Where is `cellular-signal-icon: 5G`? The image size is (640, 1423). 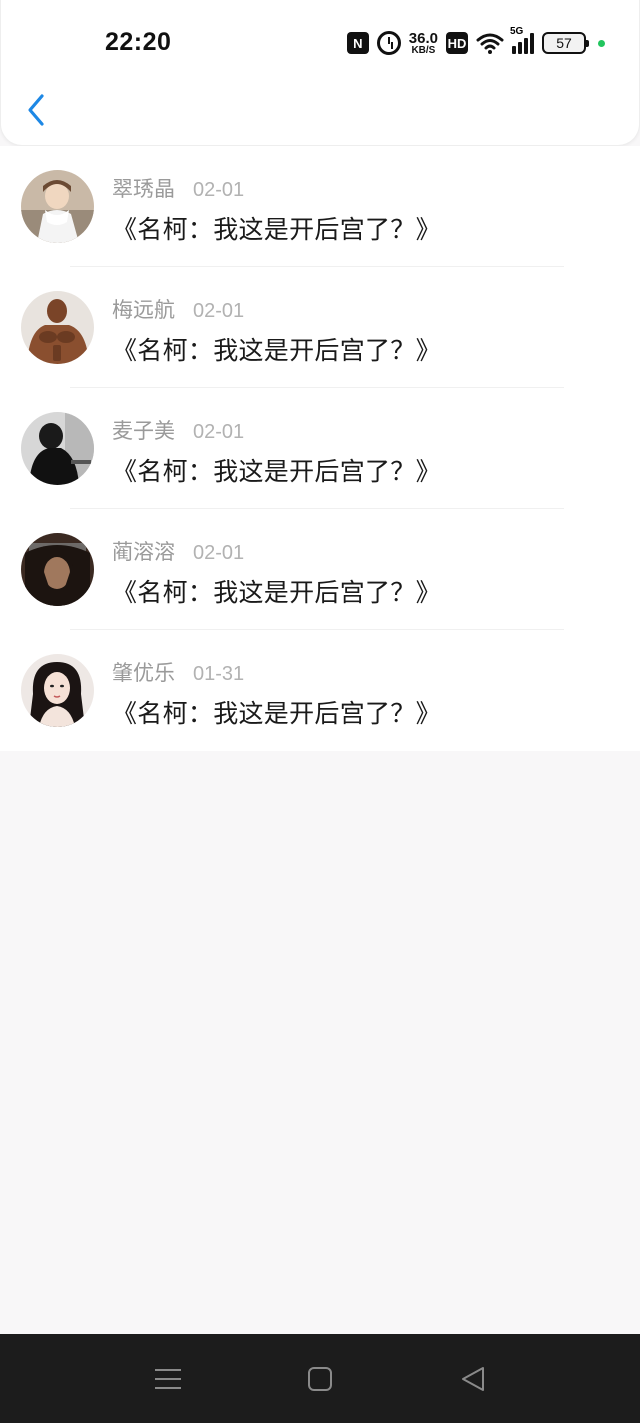
cellular-signal-icon: 5G is located at coordinates (522, 40).